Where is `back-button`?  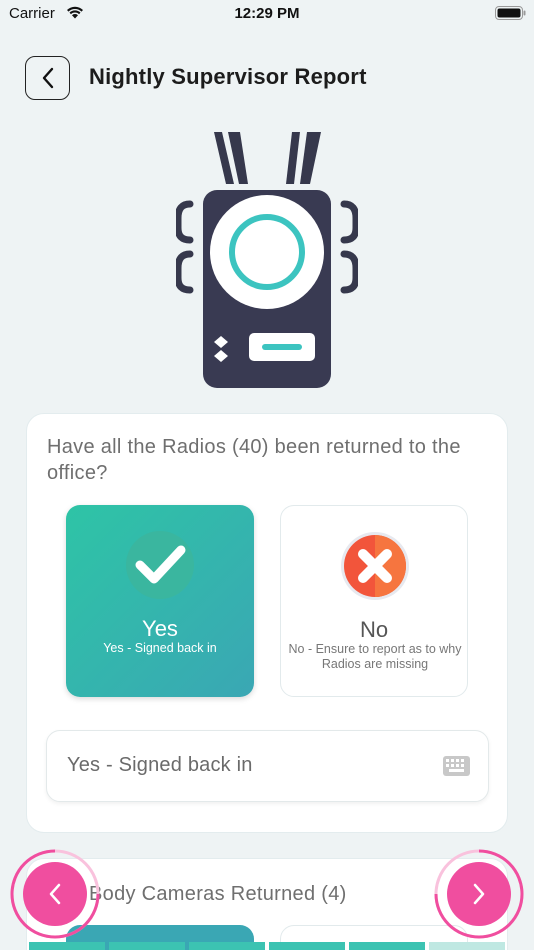 back-button is located at coordinates (47, 78).